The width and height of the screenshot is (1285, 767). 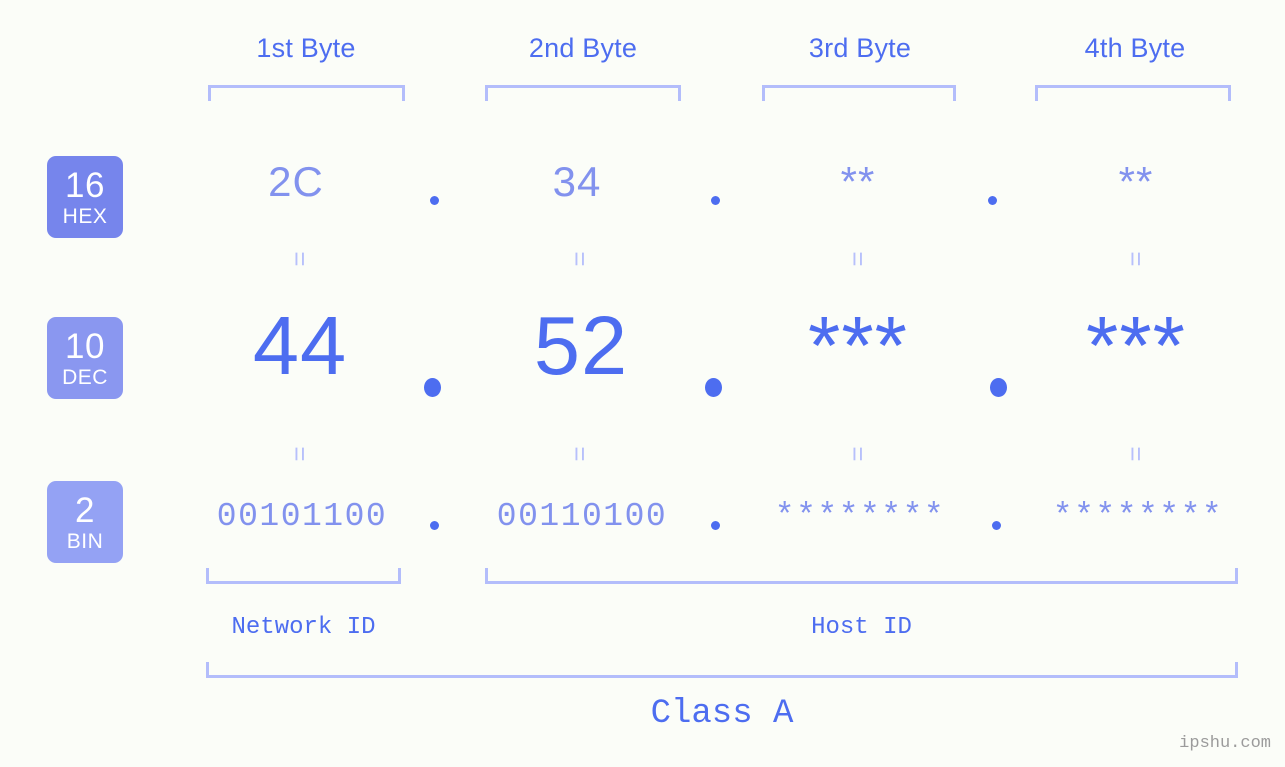 I want to click on hex-byte-1: 2C, so click(x=296, y=181).